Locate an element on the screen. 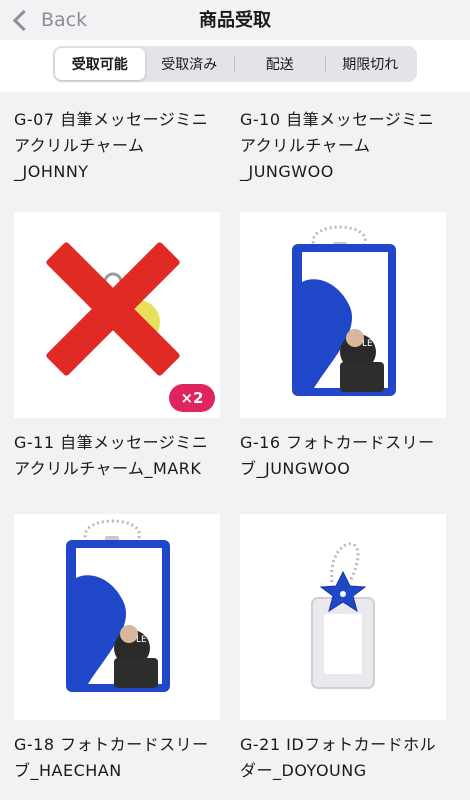 The width and height of the screenshot is (470, 800). page-title: 商品受取 is located at coordinates (235, 20).